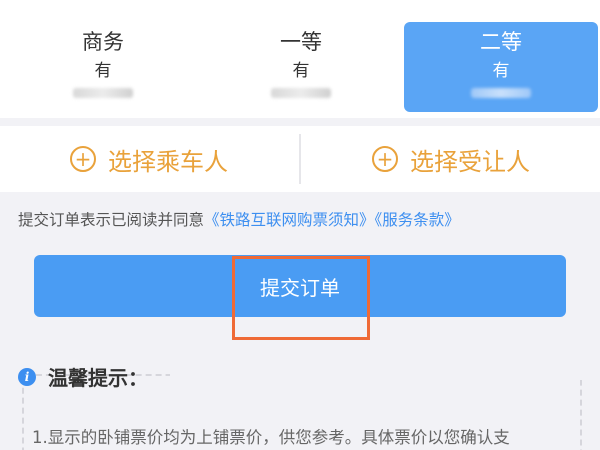 Image resolution: width=600 pixels, height=450 pixels. I want to click on highlight-annotation-box, so click(301, 298).